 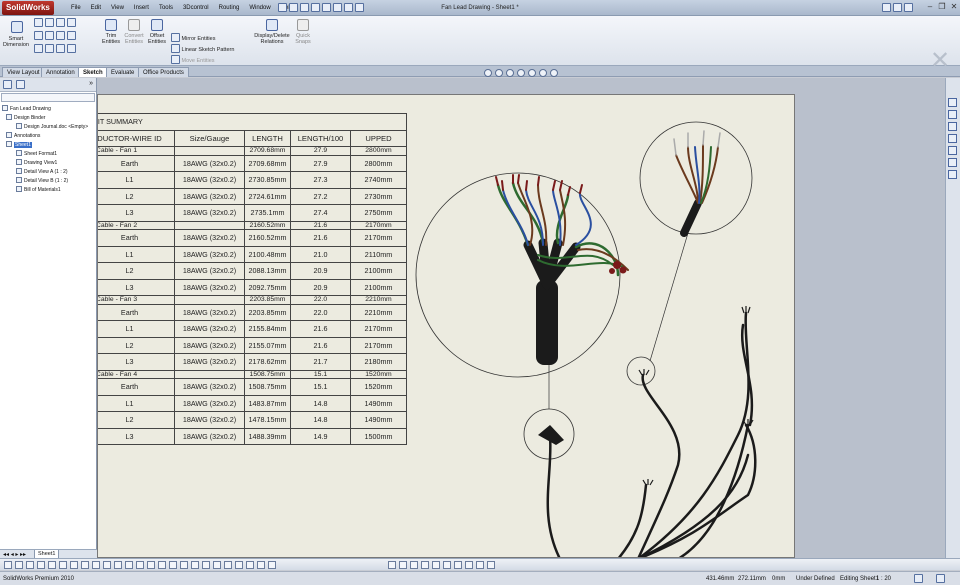 What do you see at coordinates (93, 72) in the screenshot?
I see `tab-sketch: Sketch` at bounding box center [93, 72].